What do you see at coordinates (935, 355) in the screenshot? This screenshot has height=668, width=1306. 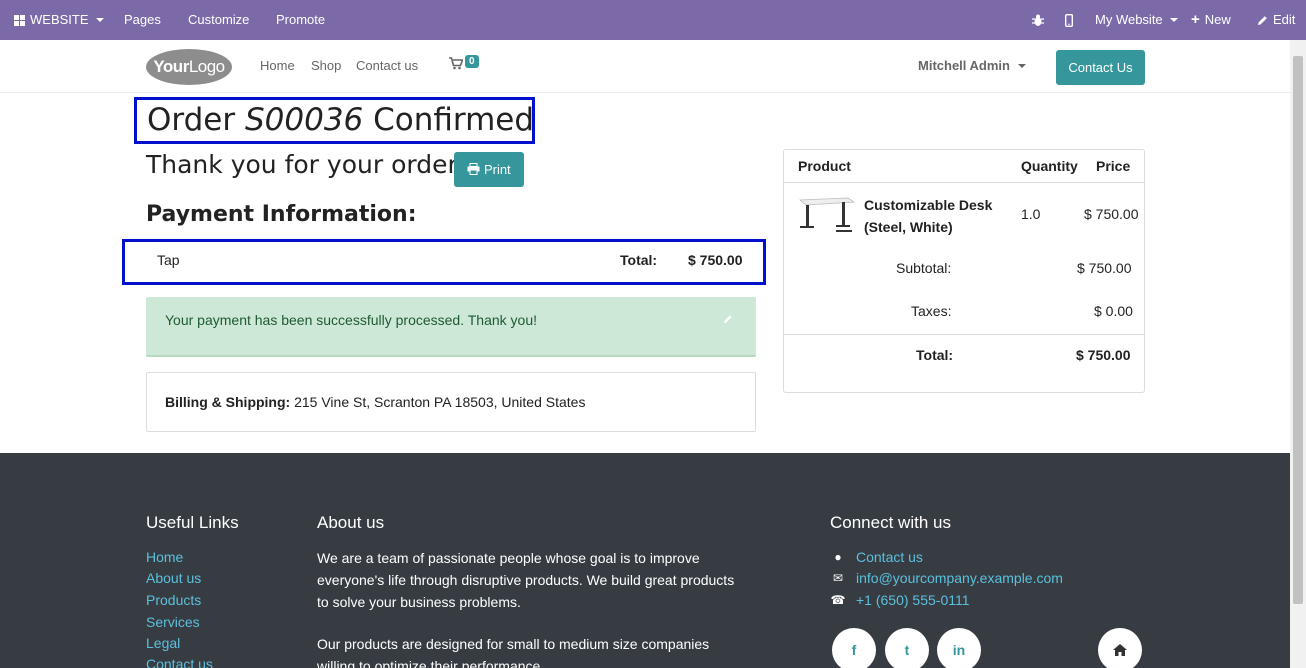 I see `summary-total-label: Total:` at bounding box center [935, 355].